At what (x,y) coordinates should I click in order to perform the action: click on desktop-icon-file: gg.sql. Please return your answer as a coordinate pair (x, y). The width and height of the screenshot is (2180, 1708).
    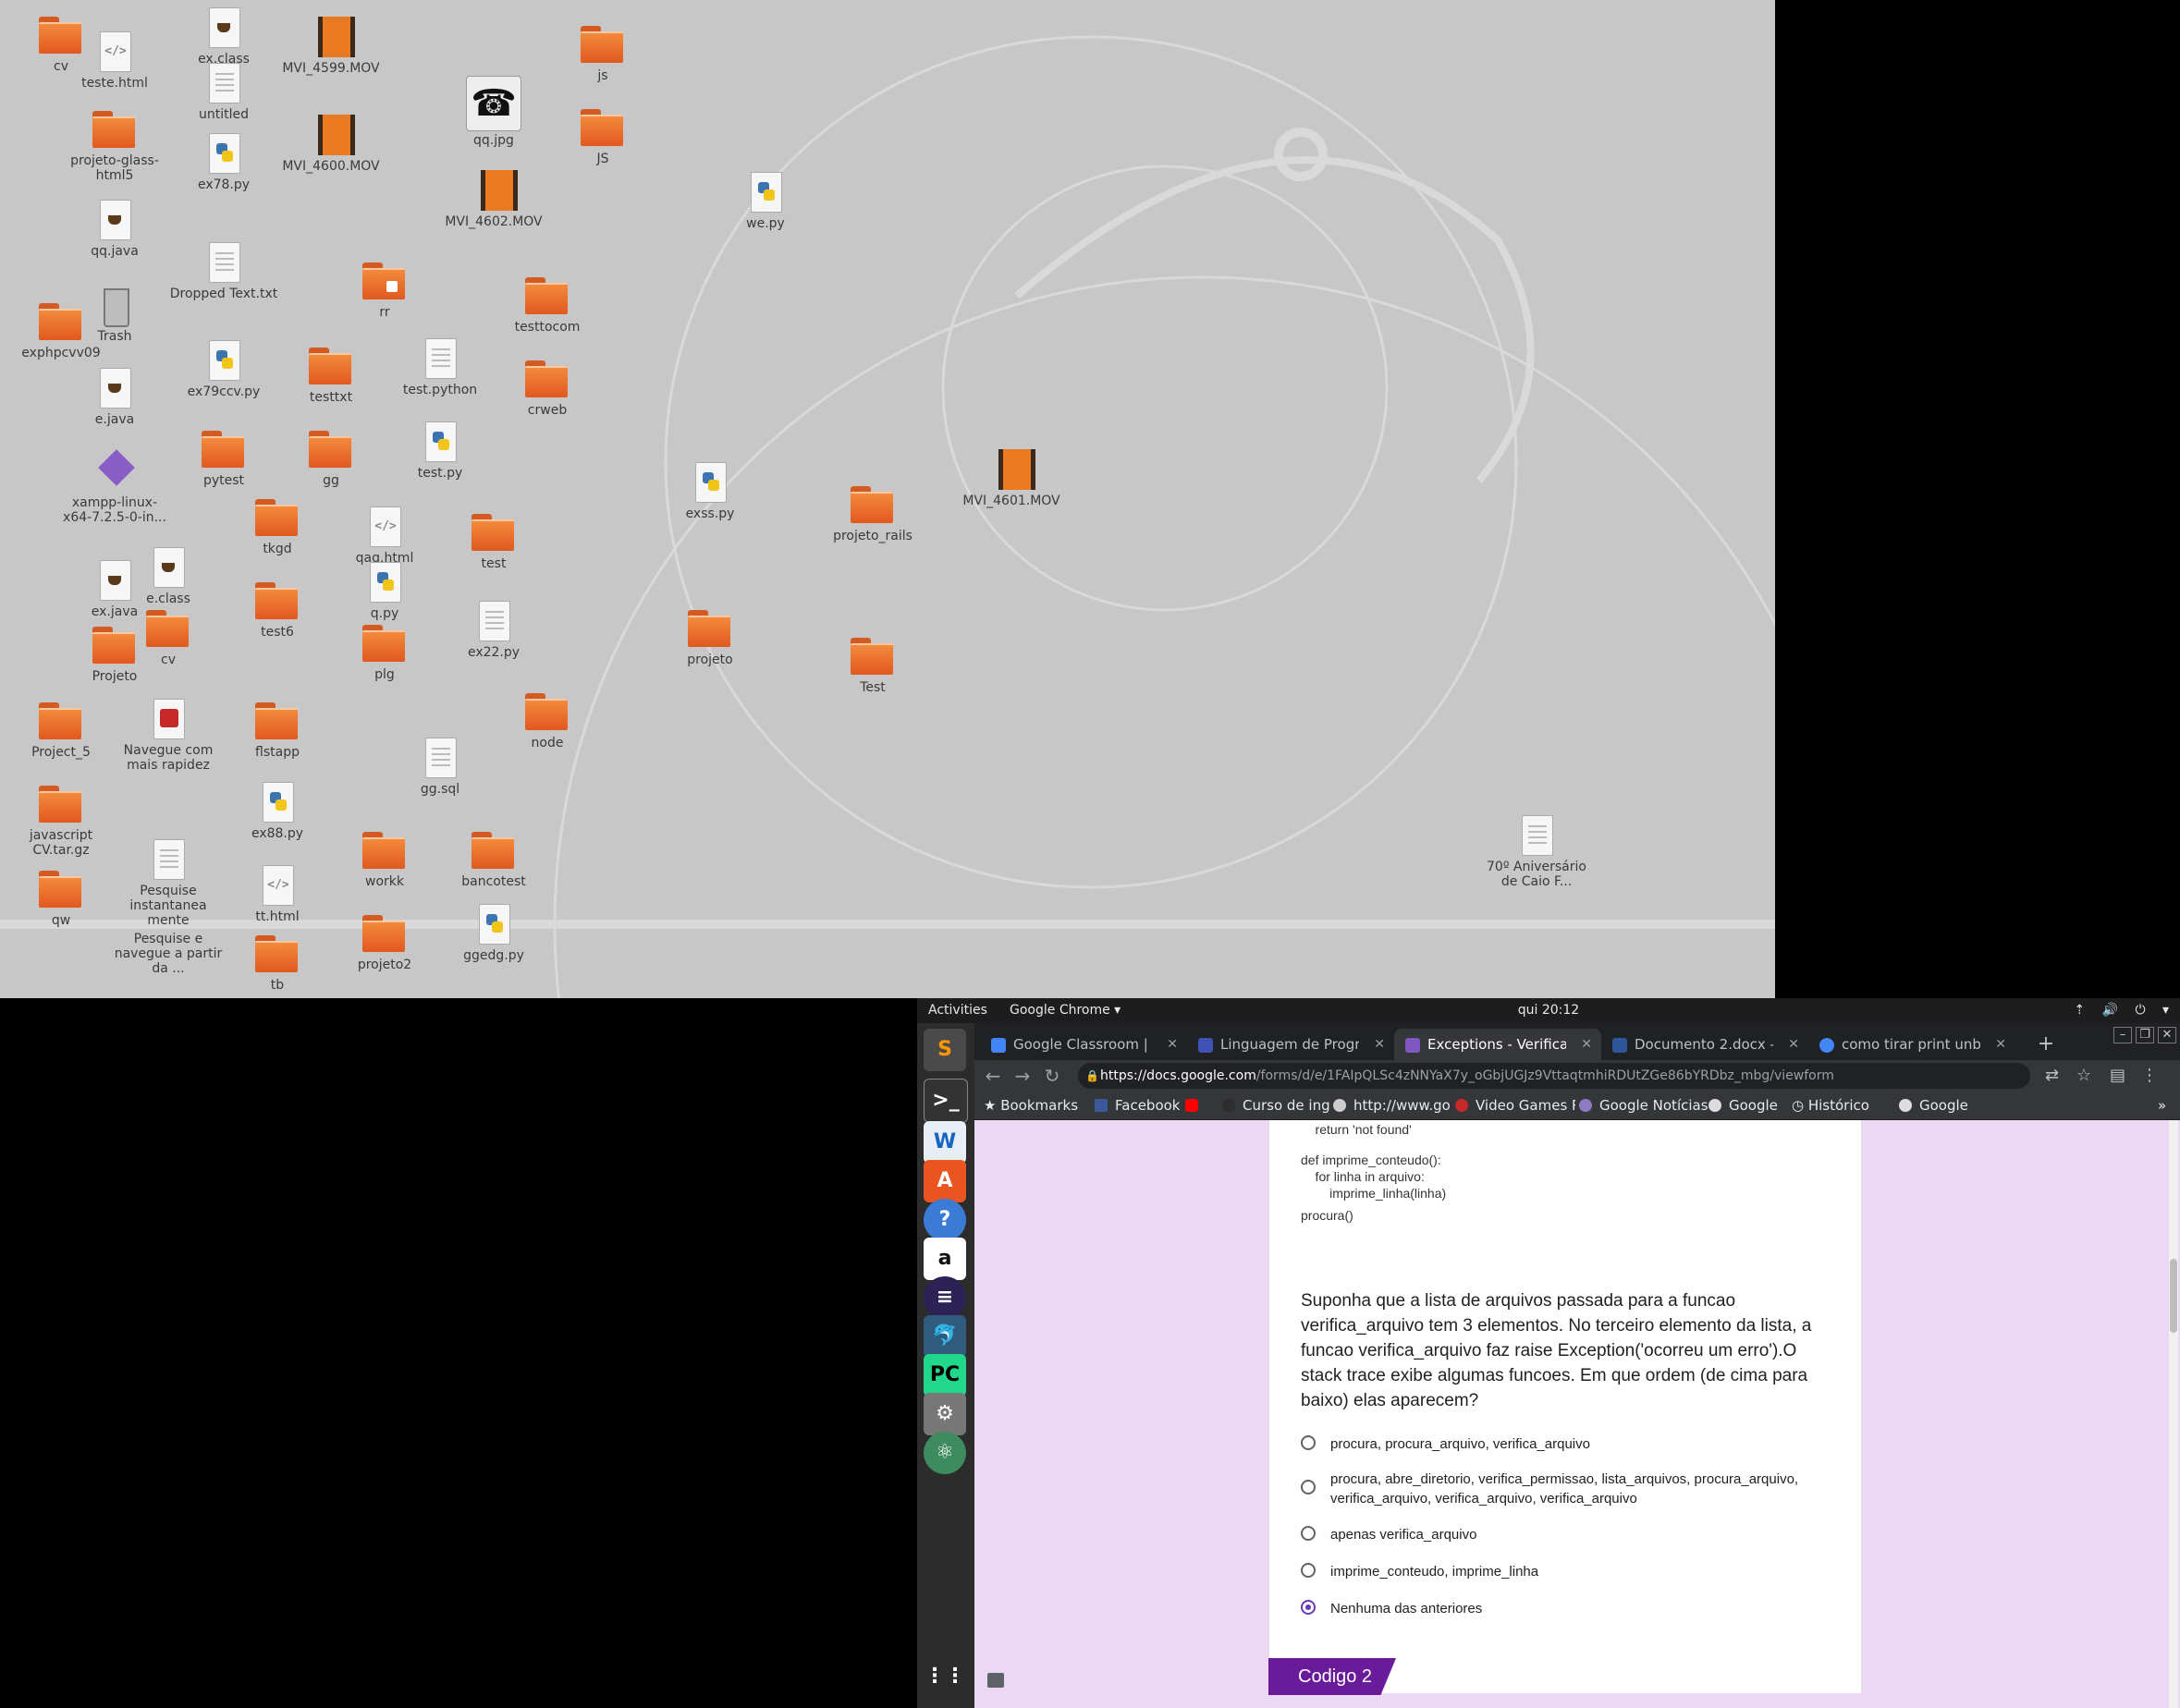
    Looking at the image, I should click on (440, 767).